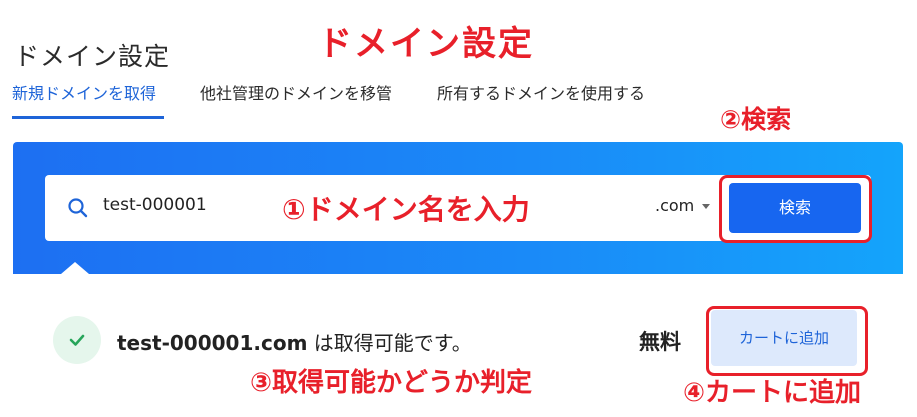 The width and height of the screenshot is (917, 417). Describe the element at coordinates (787, 341) in the screenshot. I see `cart-button-highlight` at that location.